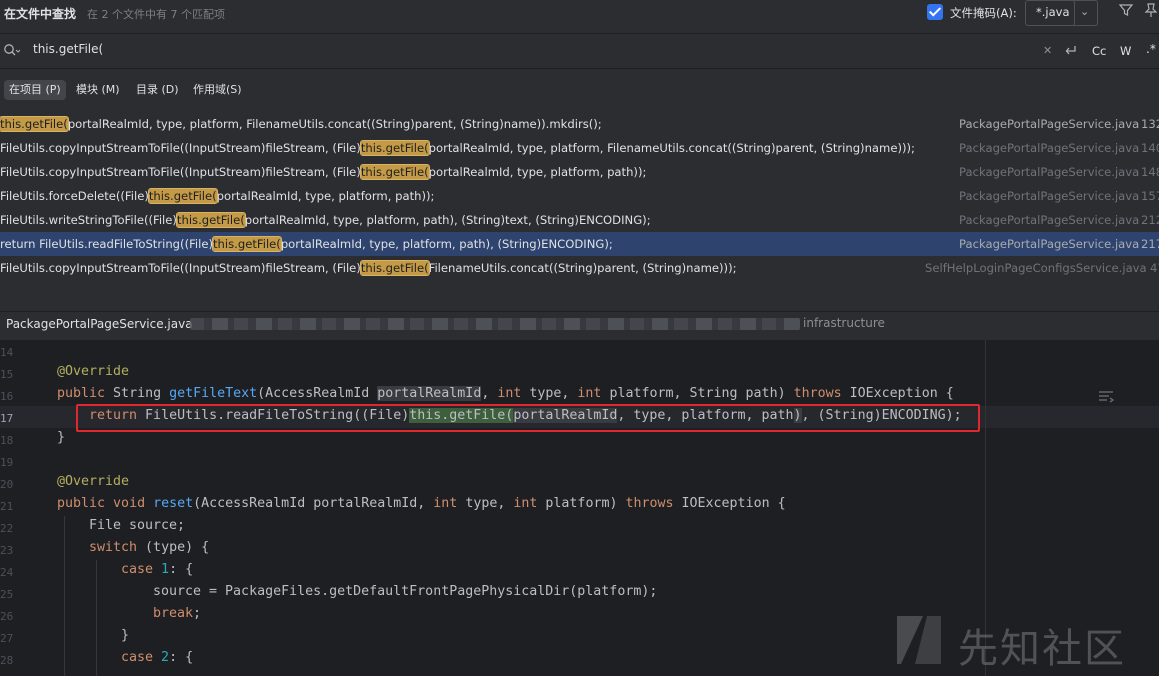 The height and width of the screenshot is (676, 1159). I want to click on whole-words-button: W, so click(1125, 51).